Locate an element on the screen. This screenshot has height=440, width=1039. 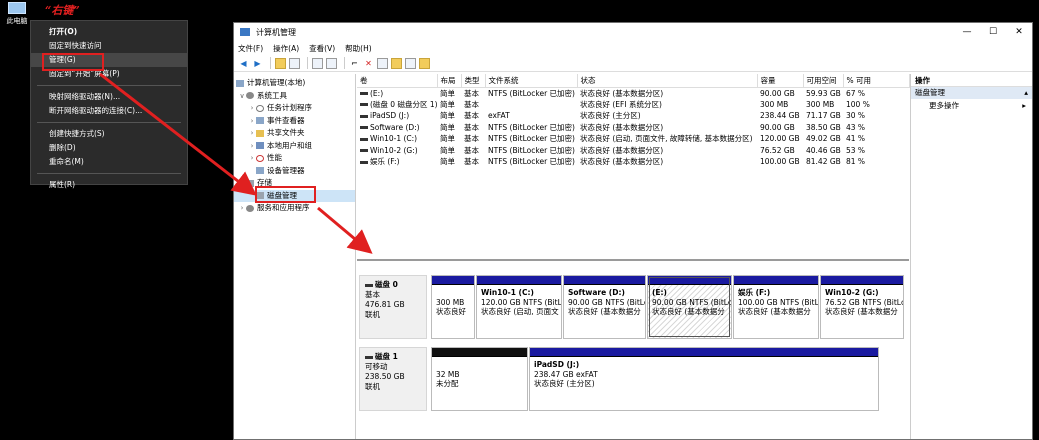
partition-e-selected: (E:) 90.00 GB NTFS (BitLoc 状态良好 (基本数据分 is located at coordinates (689, 307).